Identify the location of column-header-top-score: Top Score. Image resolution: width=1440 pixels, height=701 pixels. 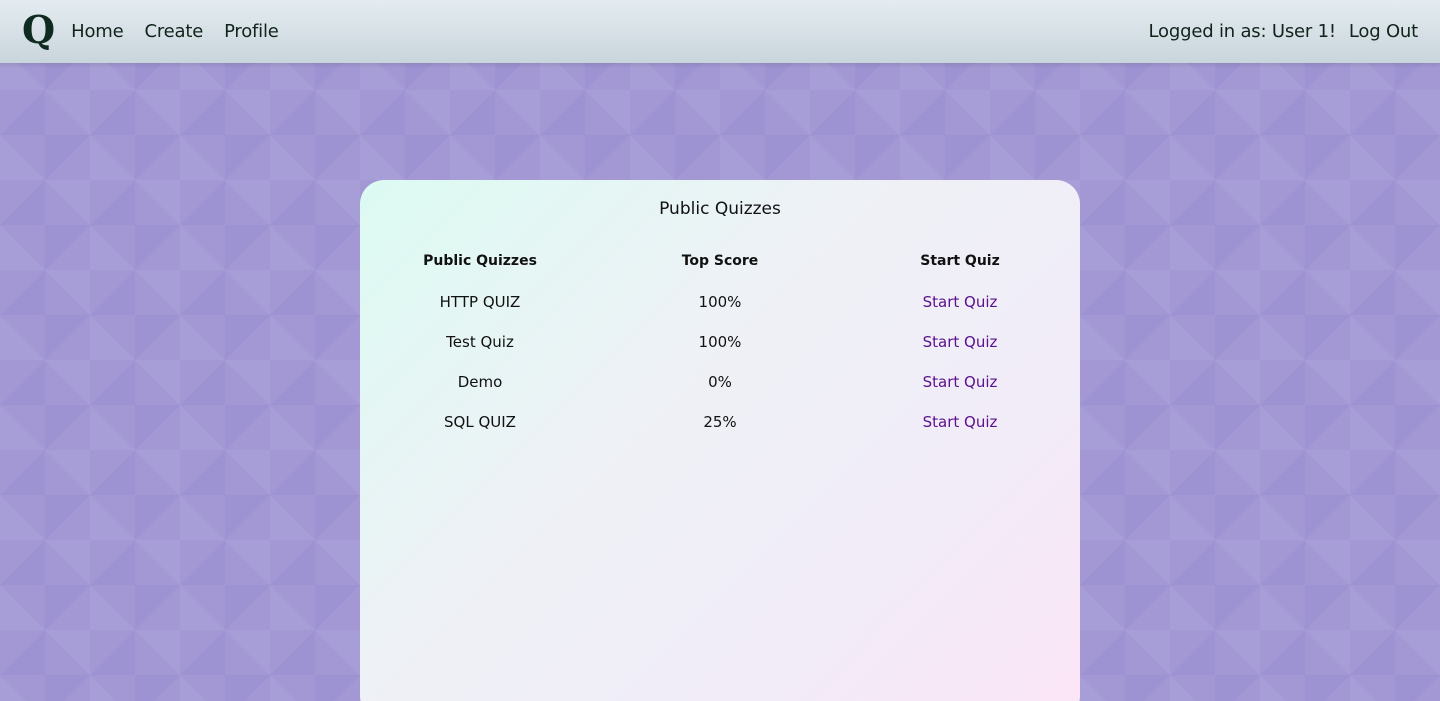
(720, 261).